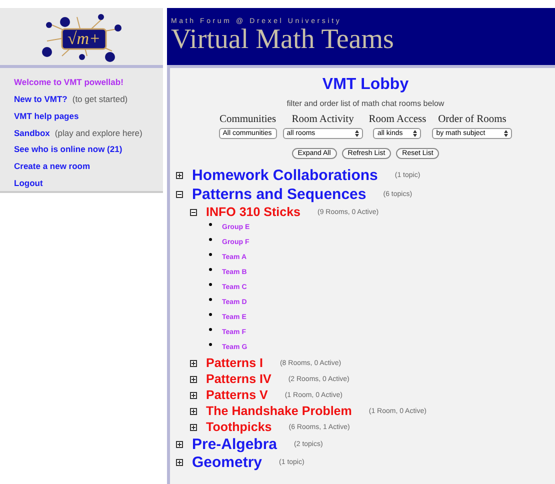 This screenshot has width=555, height=484. What do you see at coordinates (365, 103) in the screenshot?
I see `lobby-subtitle: filter and order list of math chat rooms below` at bounding box center [365, 103].